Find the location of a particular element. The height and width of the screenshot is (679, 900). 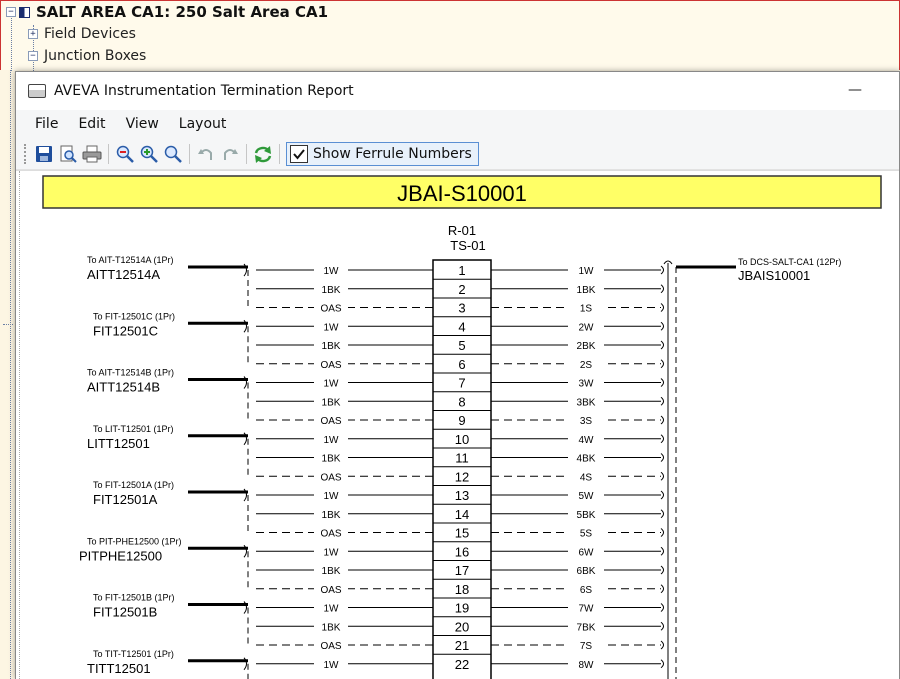

junction-box-title: JBAI-S10001 is located at coordinates (462, 193).